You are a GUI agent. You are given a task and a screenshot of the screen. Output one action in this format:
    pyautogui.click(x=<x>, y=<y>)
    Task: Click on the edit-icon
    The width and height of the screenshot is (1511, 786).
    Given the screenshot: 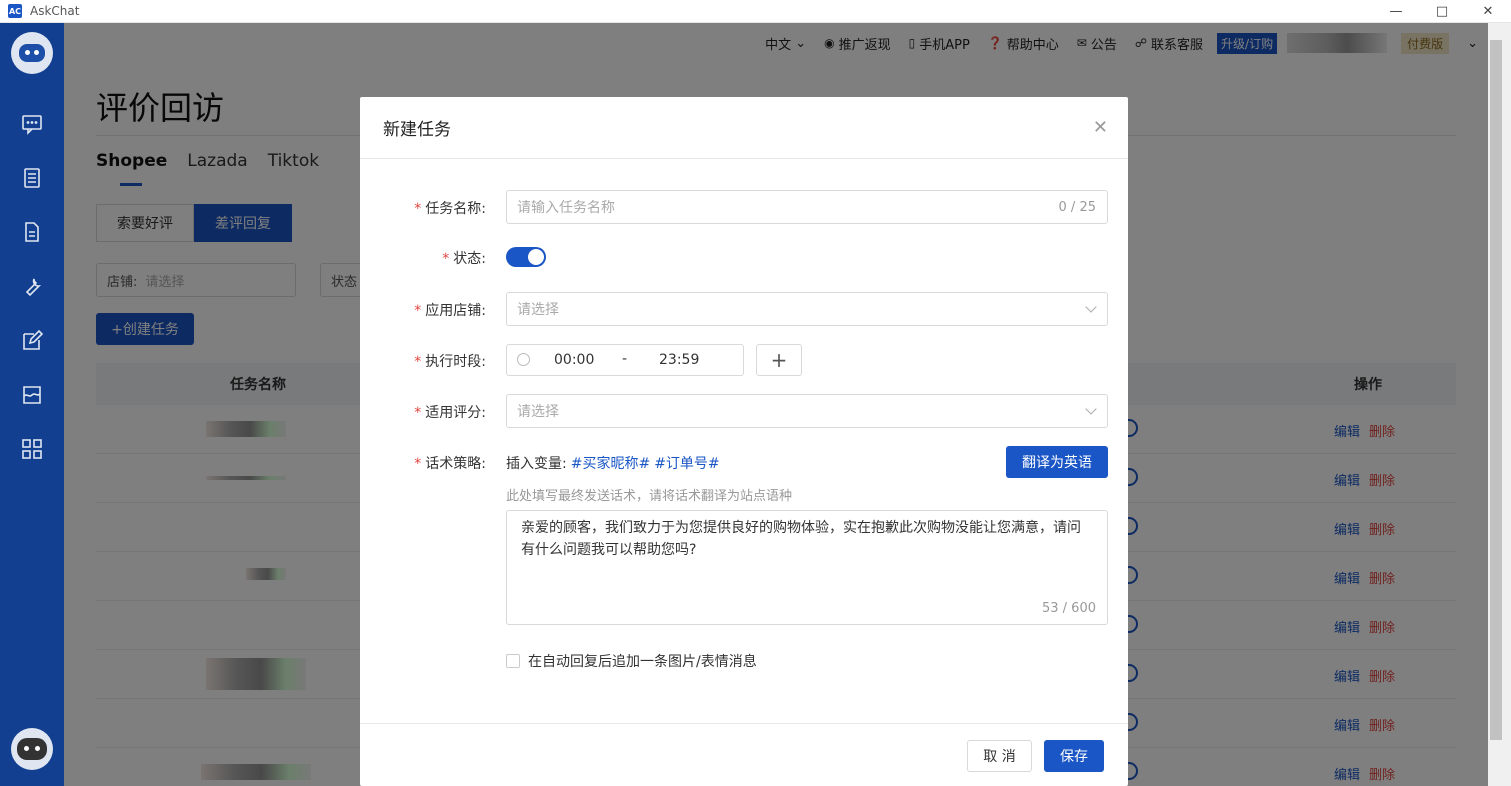 What is the action you would take?
    pyautogui.click(x=32, y=341)
    